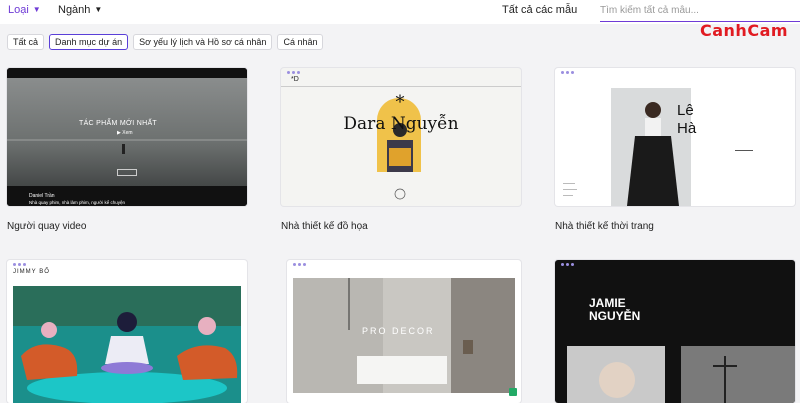 The width and height of the screenshot is (800, 403). Describe the element at coordinates (127, 133) in the screenshot. I see `play-label: Xem` at that location.